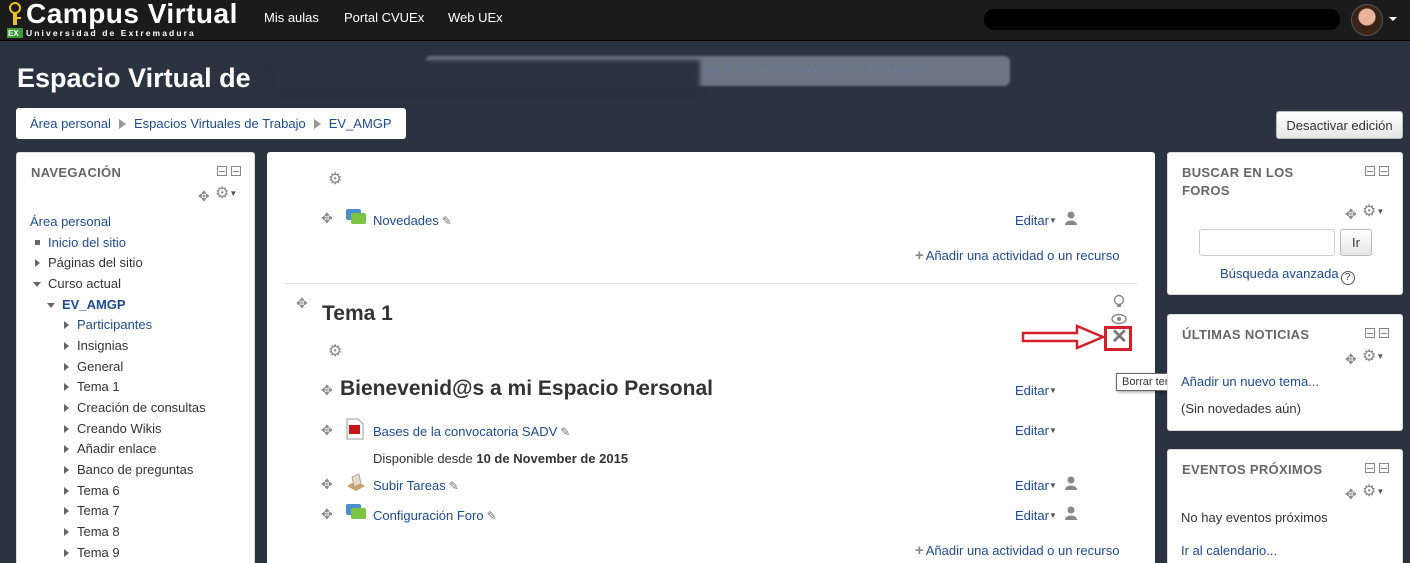  I want to click on visibility-eye-icon, so click(1119, 319).